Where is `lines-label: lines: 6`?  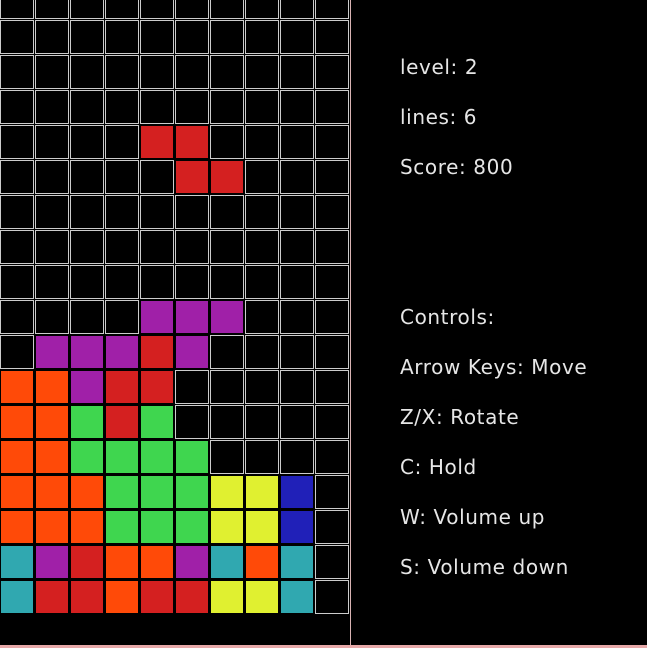 lines-label: lines: 6 is located at coordinates (439, 117).